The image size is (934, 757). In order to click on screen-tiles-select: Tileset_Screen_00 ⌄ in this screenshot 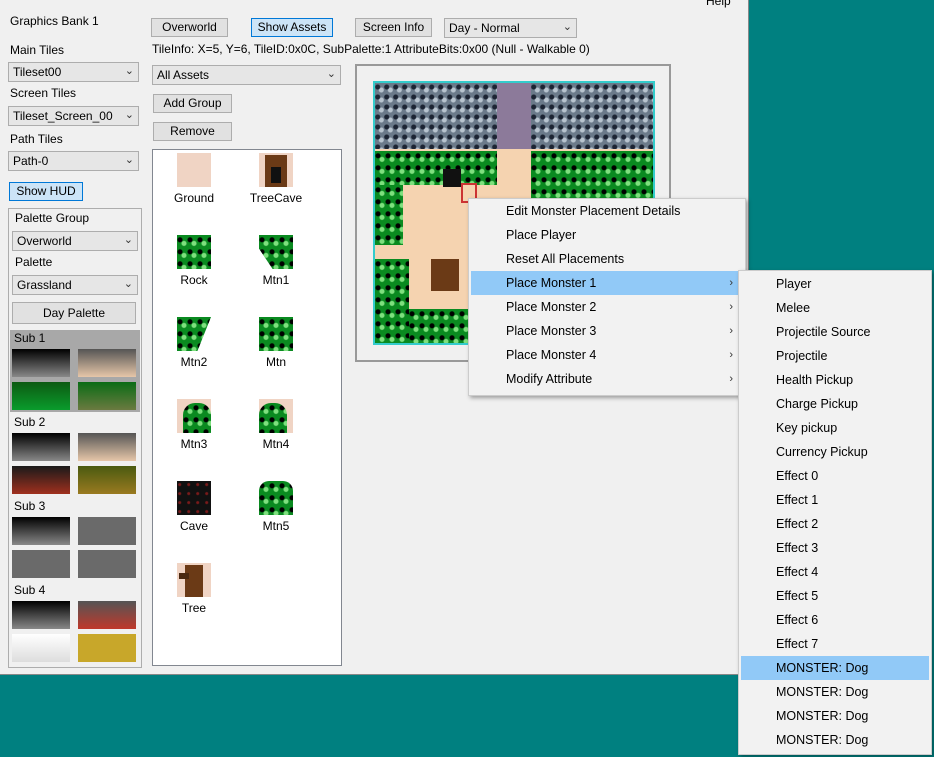, I will do `click(73, 116)`.